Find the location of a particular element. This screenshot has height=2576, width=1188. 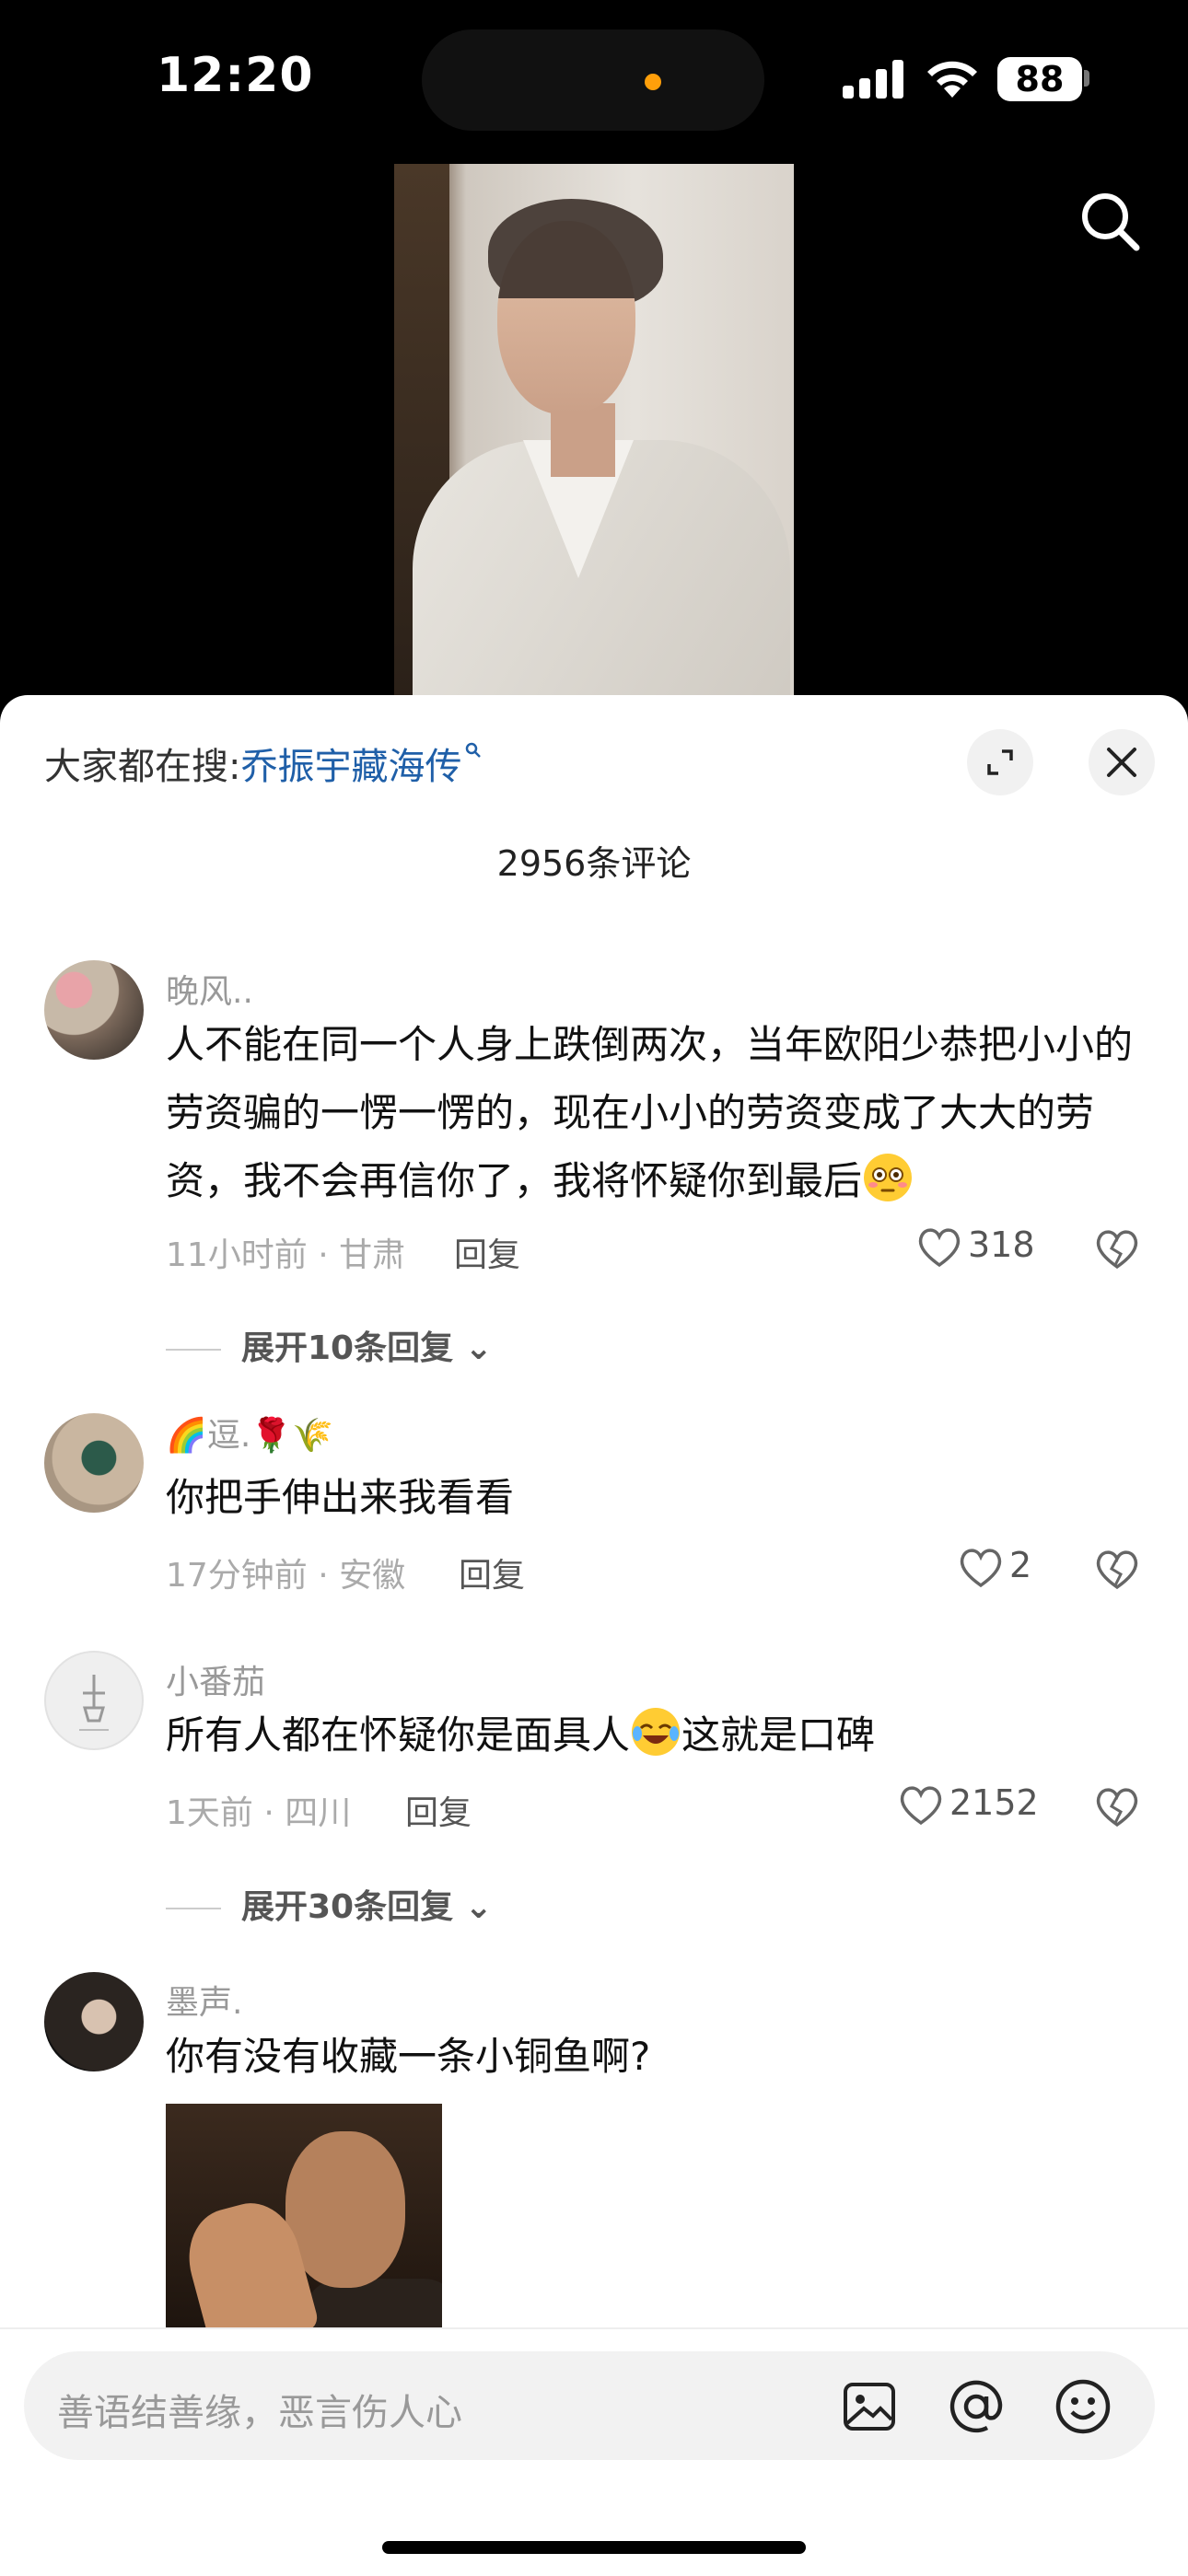

like-button: 318 is located at coordinates (976, 1246).